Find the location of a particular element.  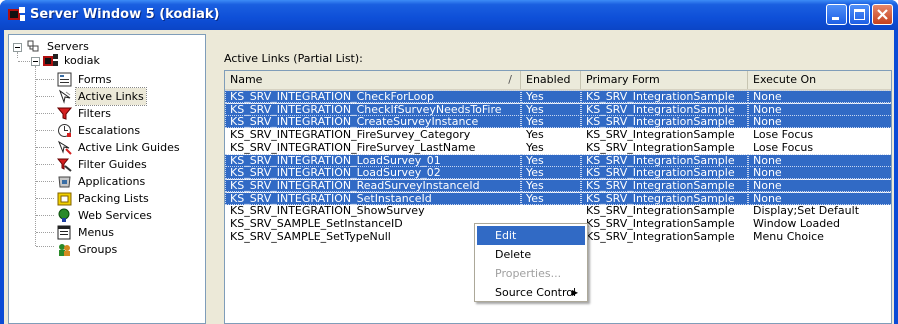

web-service-icon is located at coordinates (64, 215).